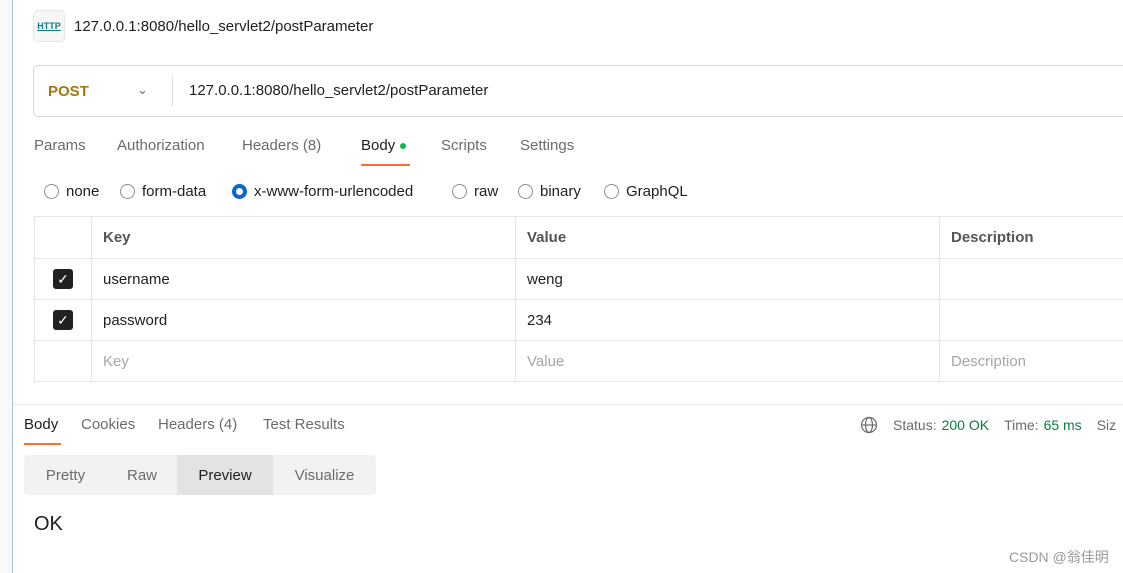  Describe the element at coordinates (161, 145) in the screenshot. I see `tab-authorization: Authorization` at that location.